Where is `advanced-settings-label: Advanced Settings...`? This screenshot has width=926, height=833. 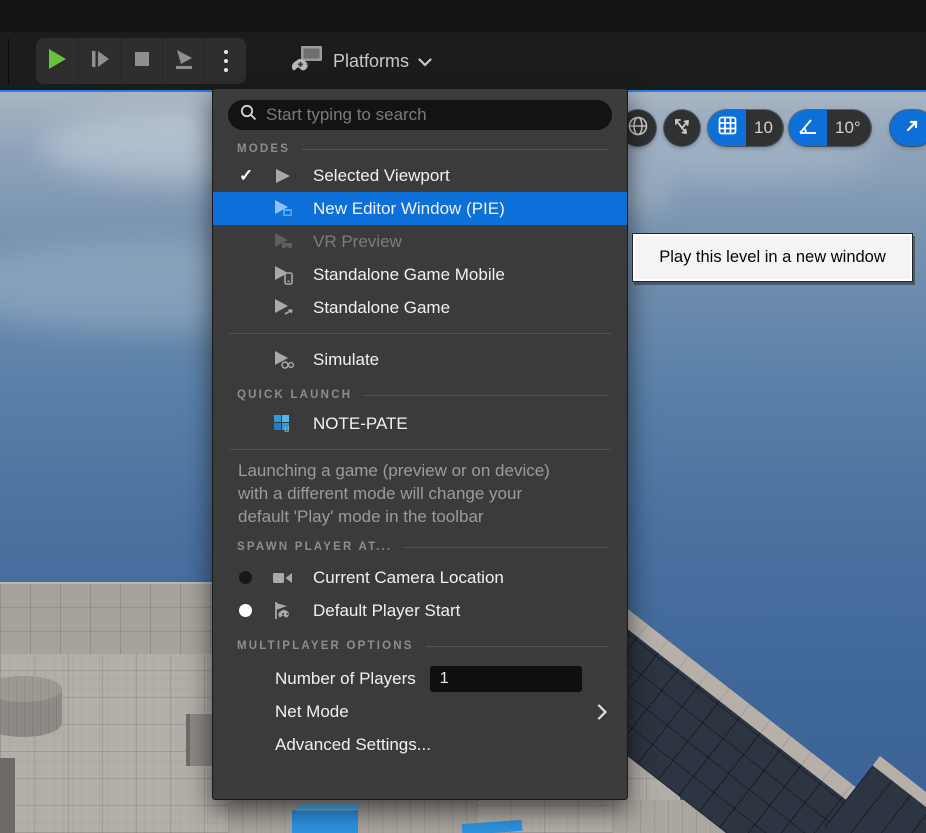
advanced-settings-label: Advanced Settings... is located at coordinates (353, 744).